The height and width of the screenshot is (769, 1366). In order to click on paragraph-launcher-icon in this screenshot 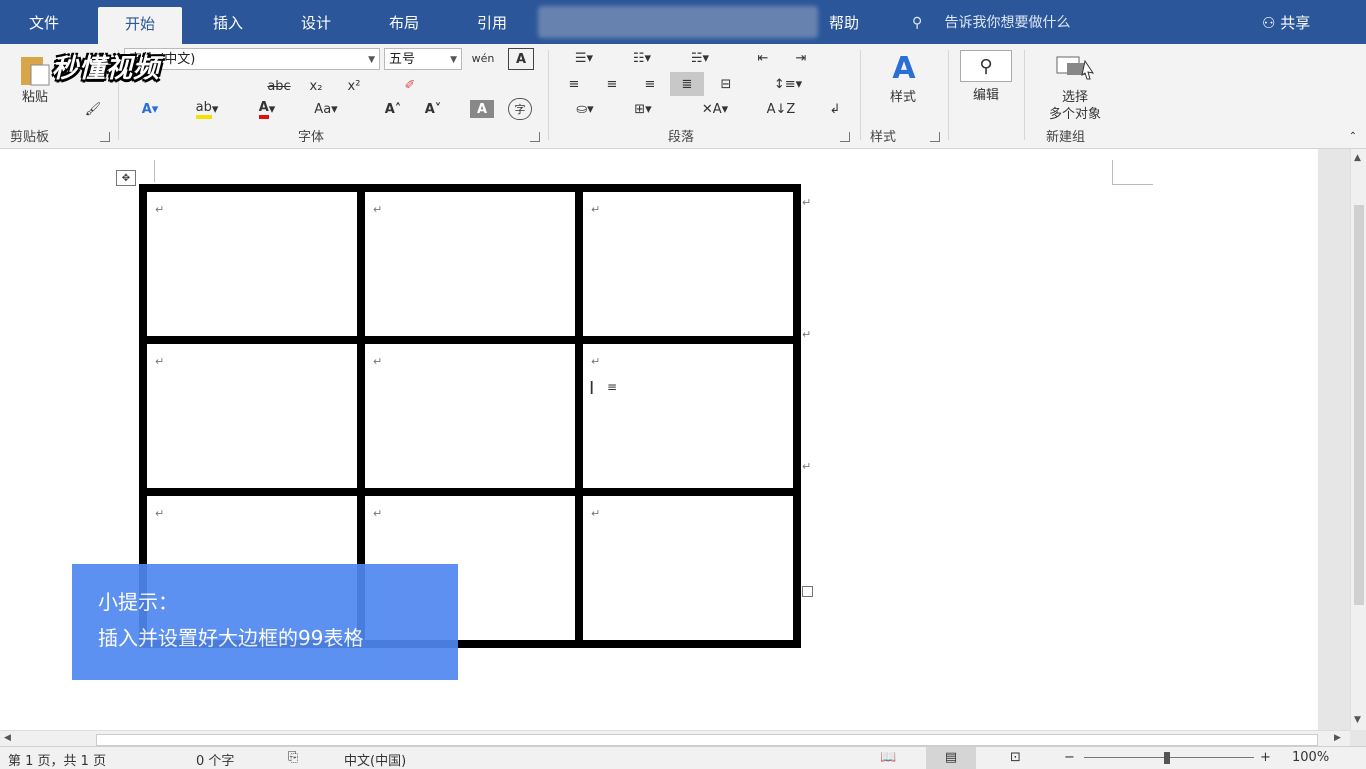, I will do `click(845, 137)`.